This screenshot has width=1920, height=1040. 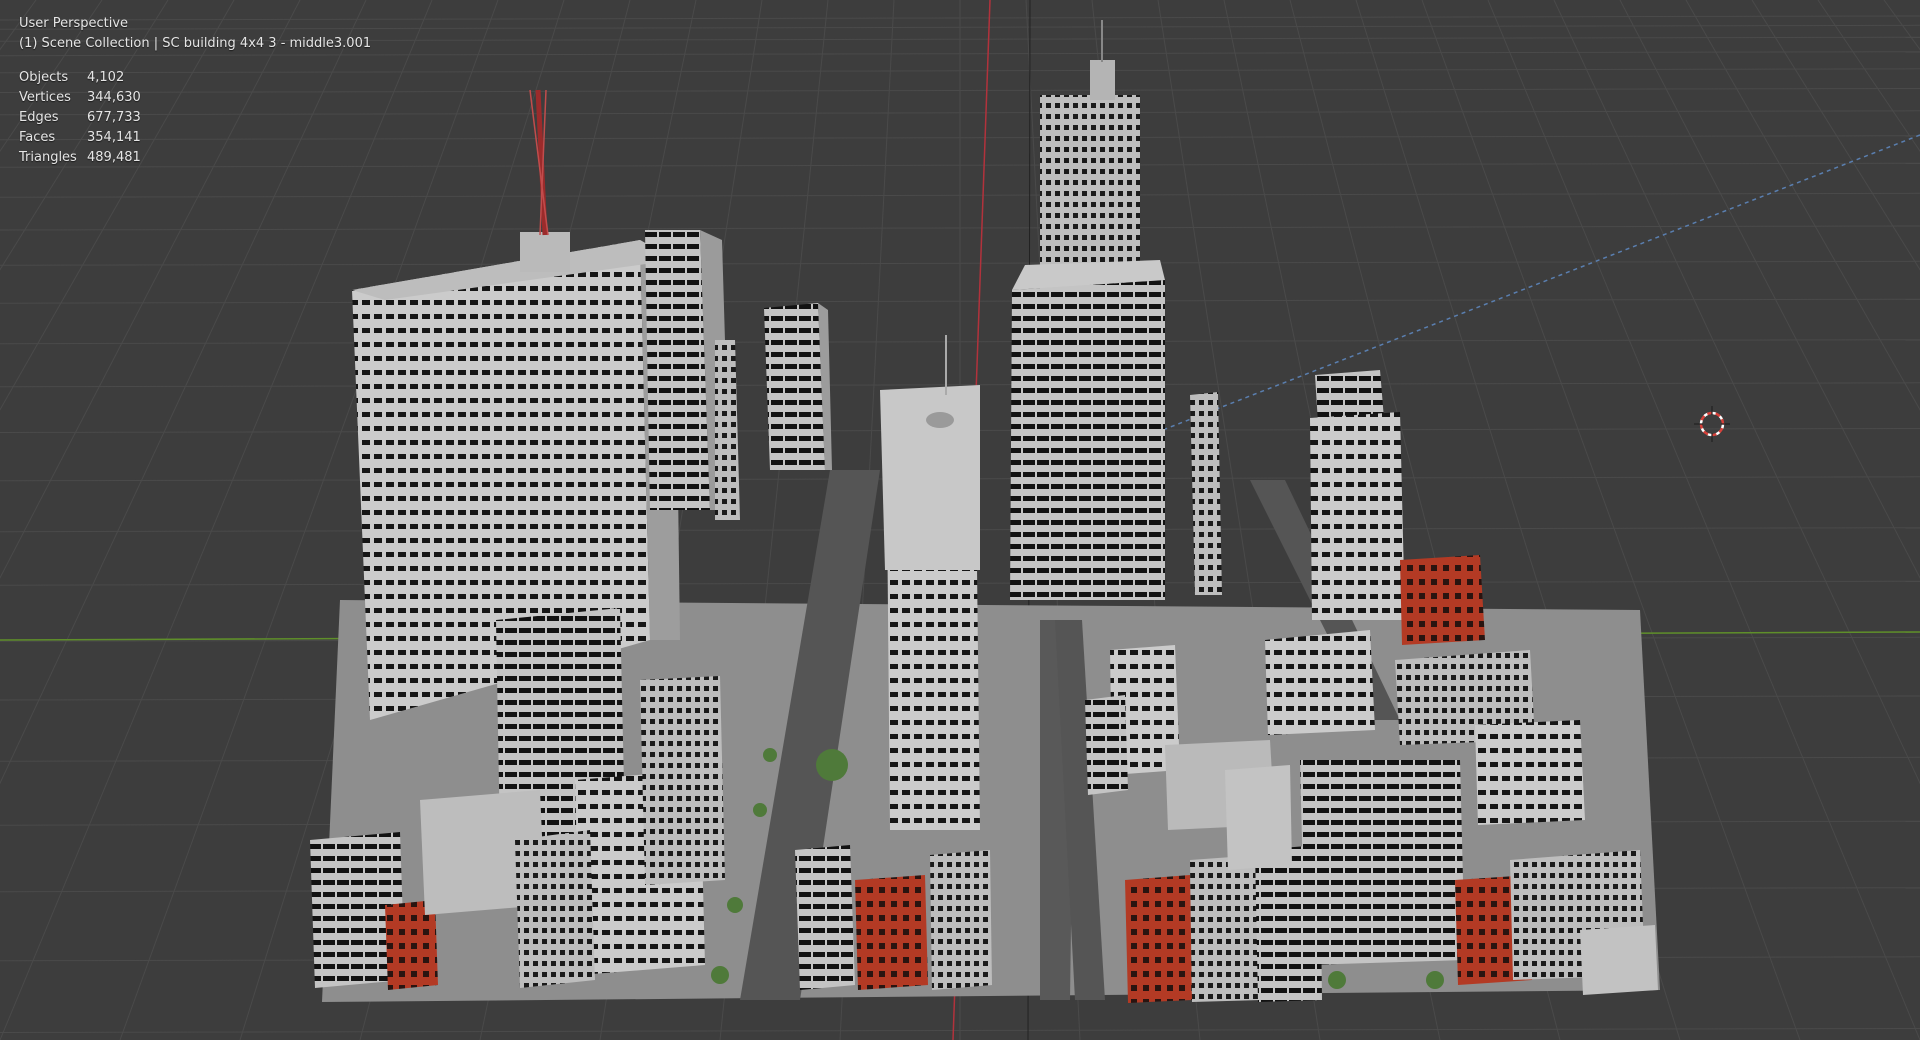 What do you see at coordinates (692, 375) in the screenshot?
I see `tower-left-back` at bounding box center [692, 375].